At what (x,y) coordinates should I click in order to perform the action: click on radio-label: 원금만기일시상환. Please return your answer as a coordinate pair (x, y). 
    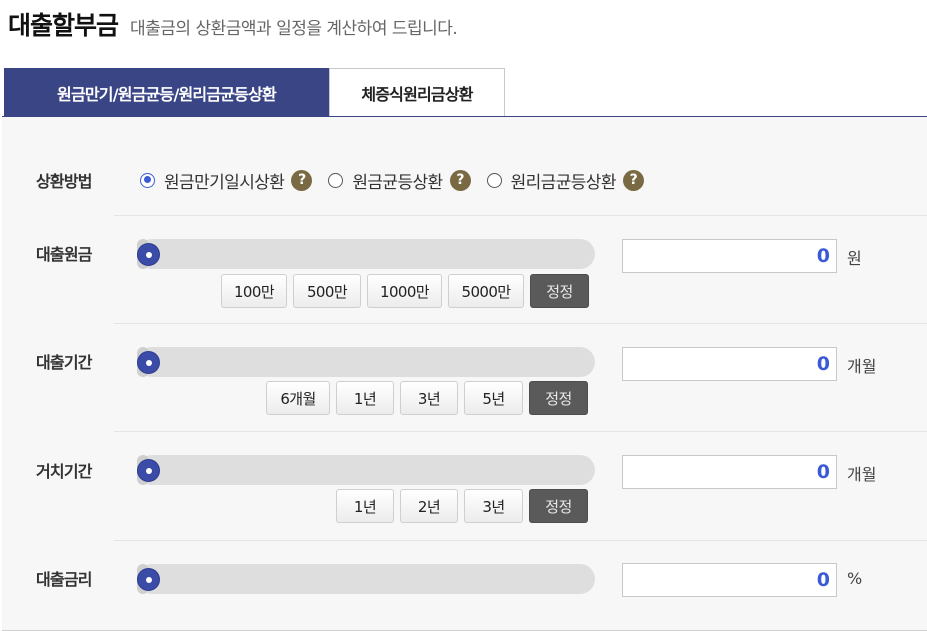
    Looking at the image, I should click on (224, 182).